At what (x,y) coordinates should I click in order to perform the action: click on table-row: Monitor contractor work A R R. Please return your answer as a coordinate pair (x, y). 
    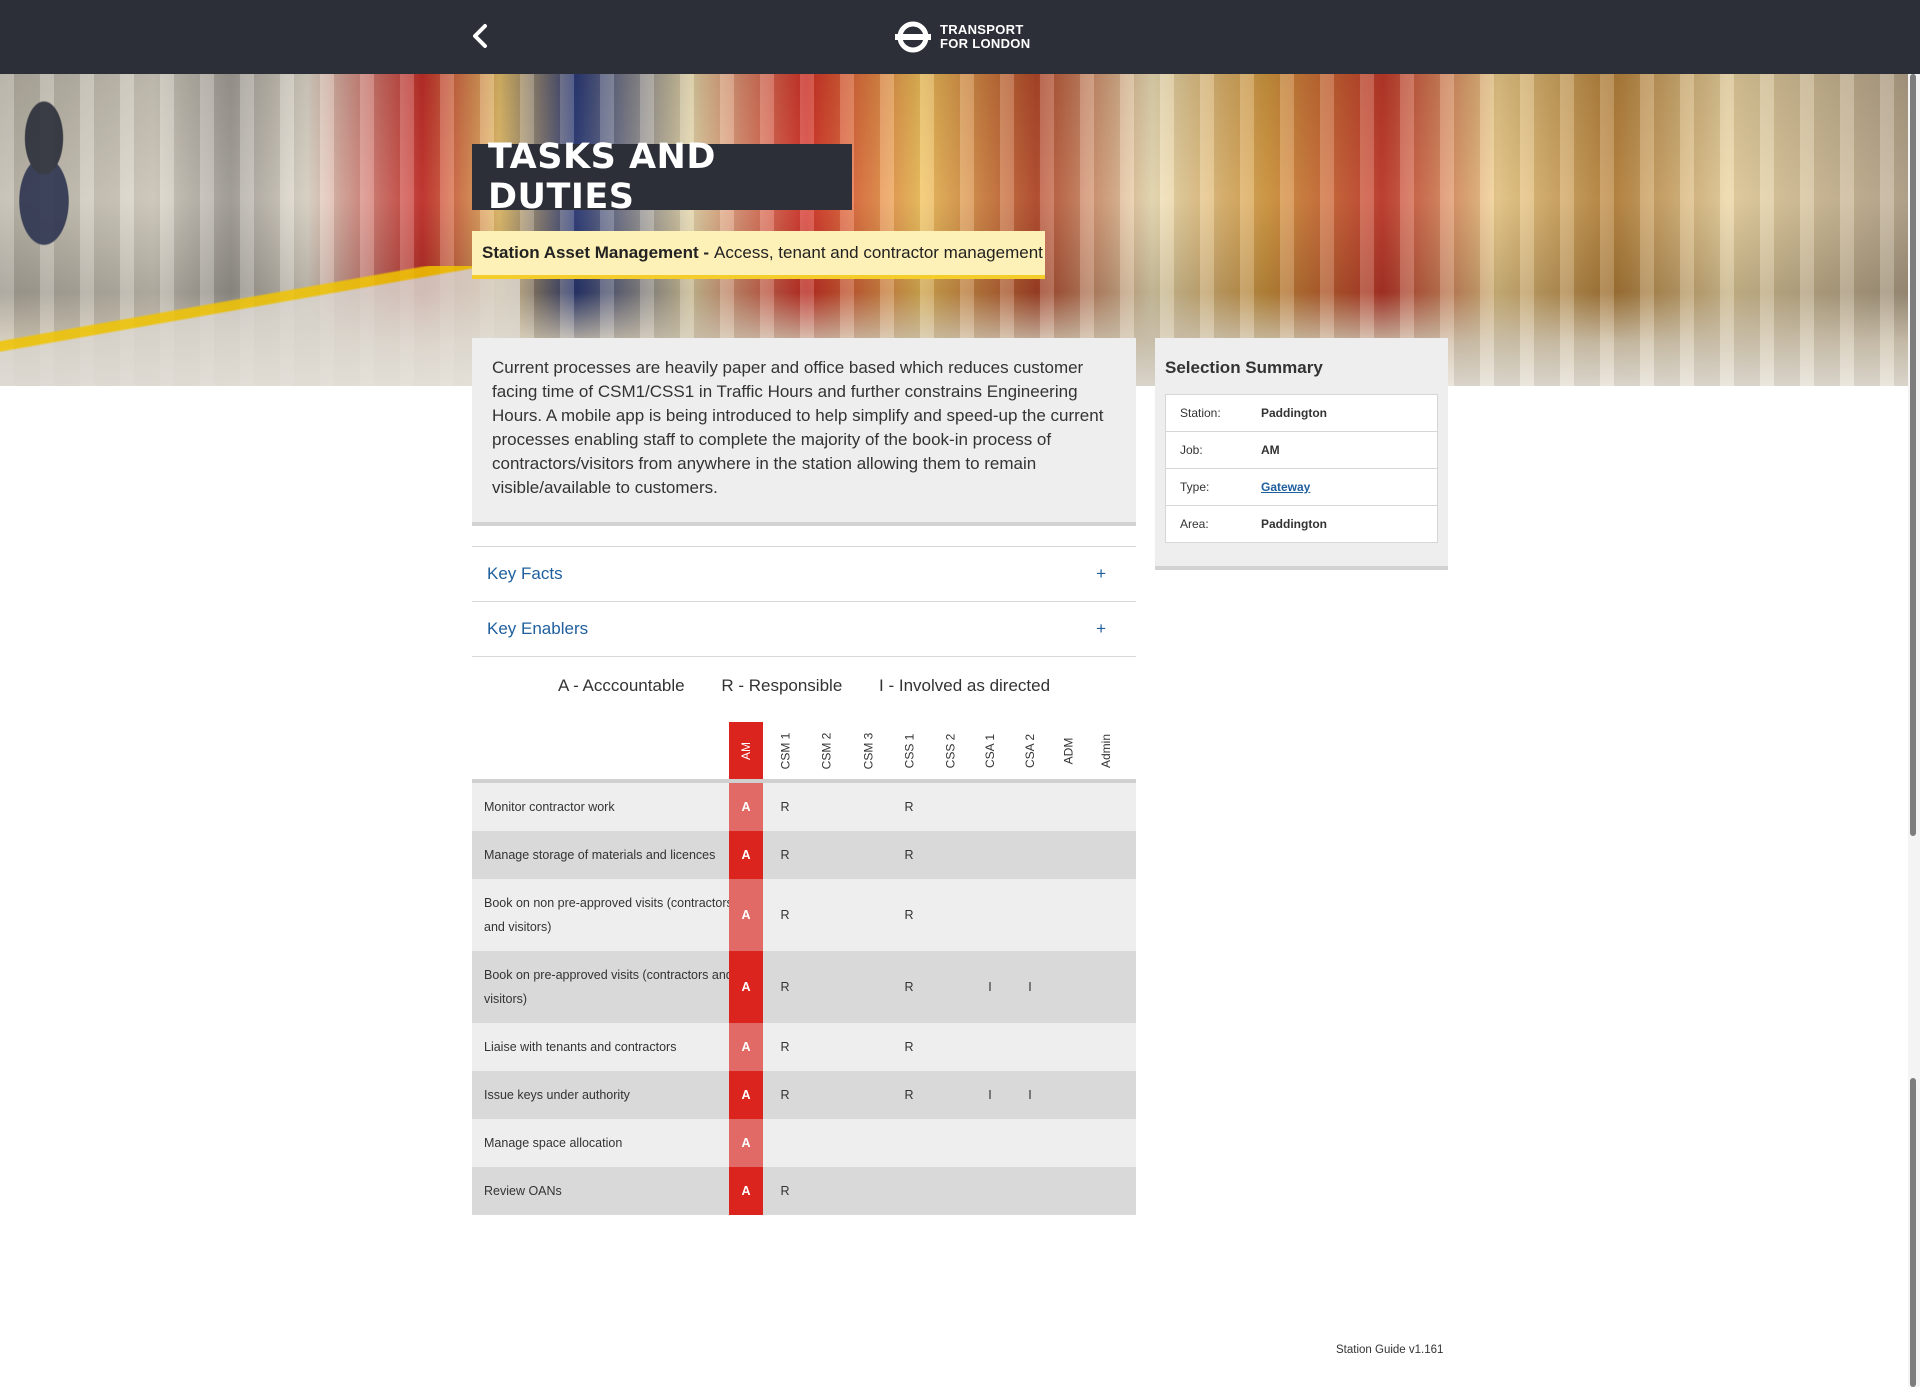
    Looking at the image, I should click on (804, 807).